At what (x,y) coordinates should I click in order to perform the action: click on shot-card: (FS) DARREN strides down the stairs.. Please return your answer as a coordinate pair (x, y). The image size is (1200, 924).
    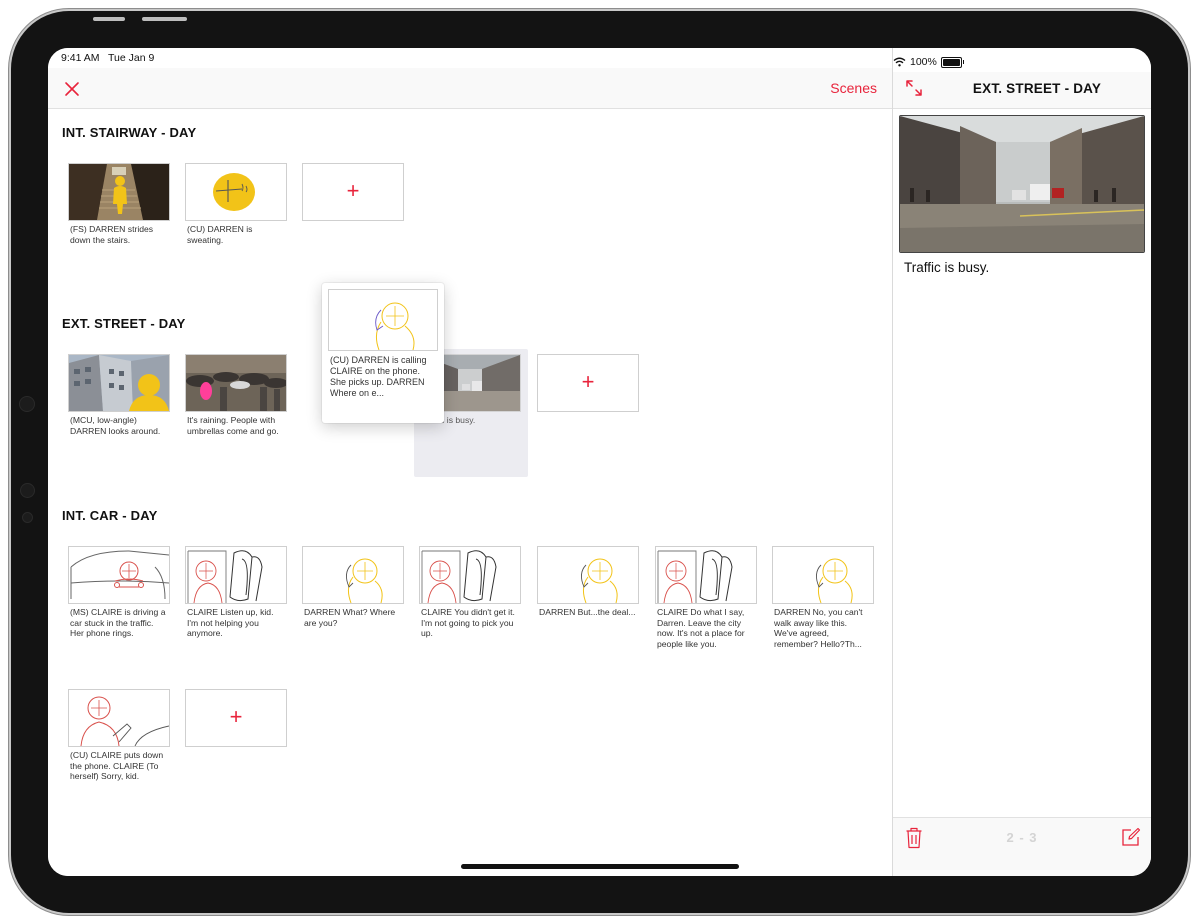
    Looking at the image, I should click on (119, 204).